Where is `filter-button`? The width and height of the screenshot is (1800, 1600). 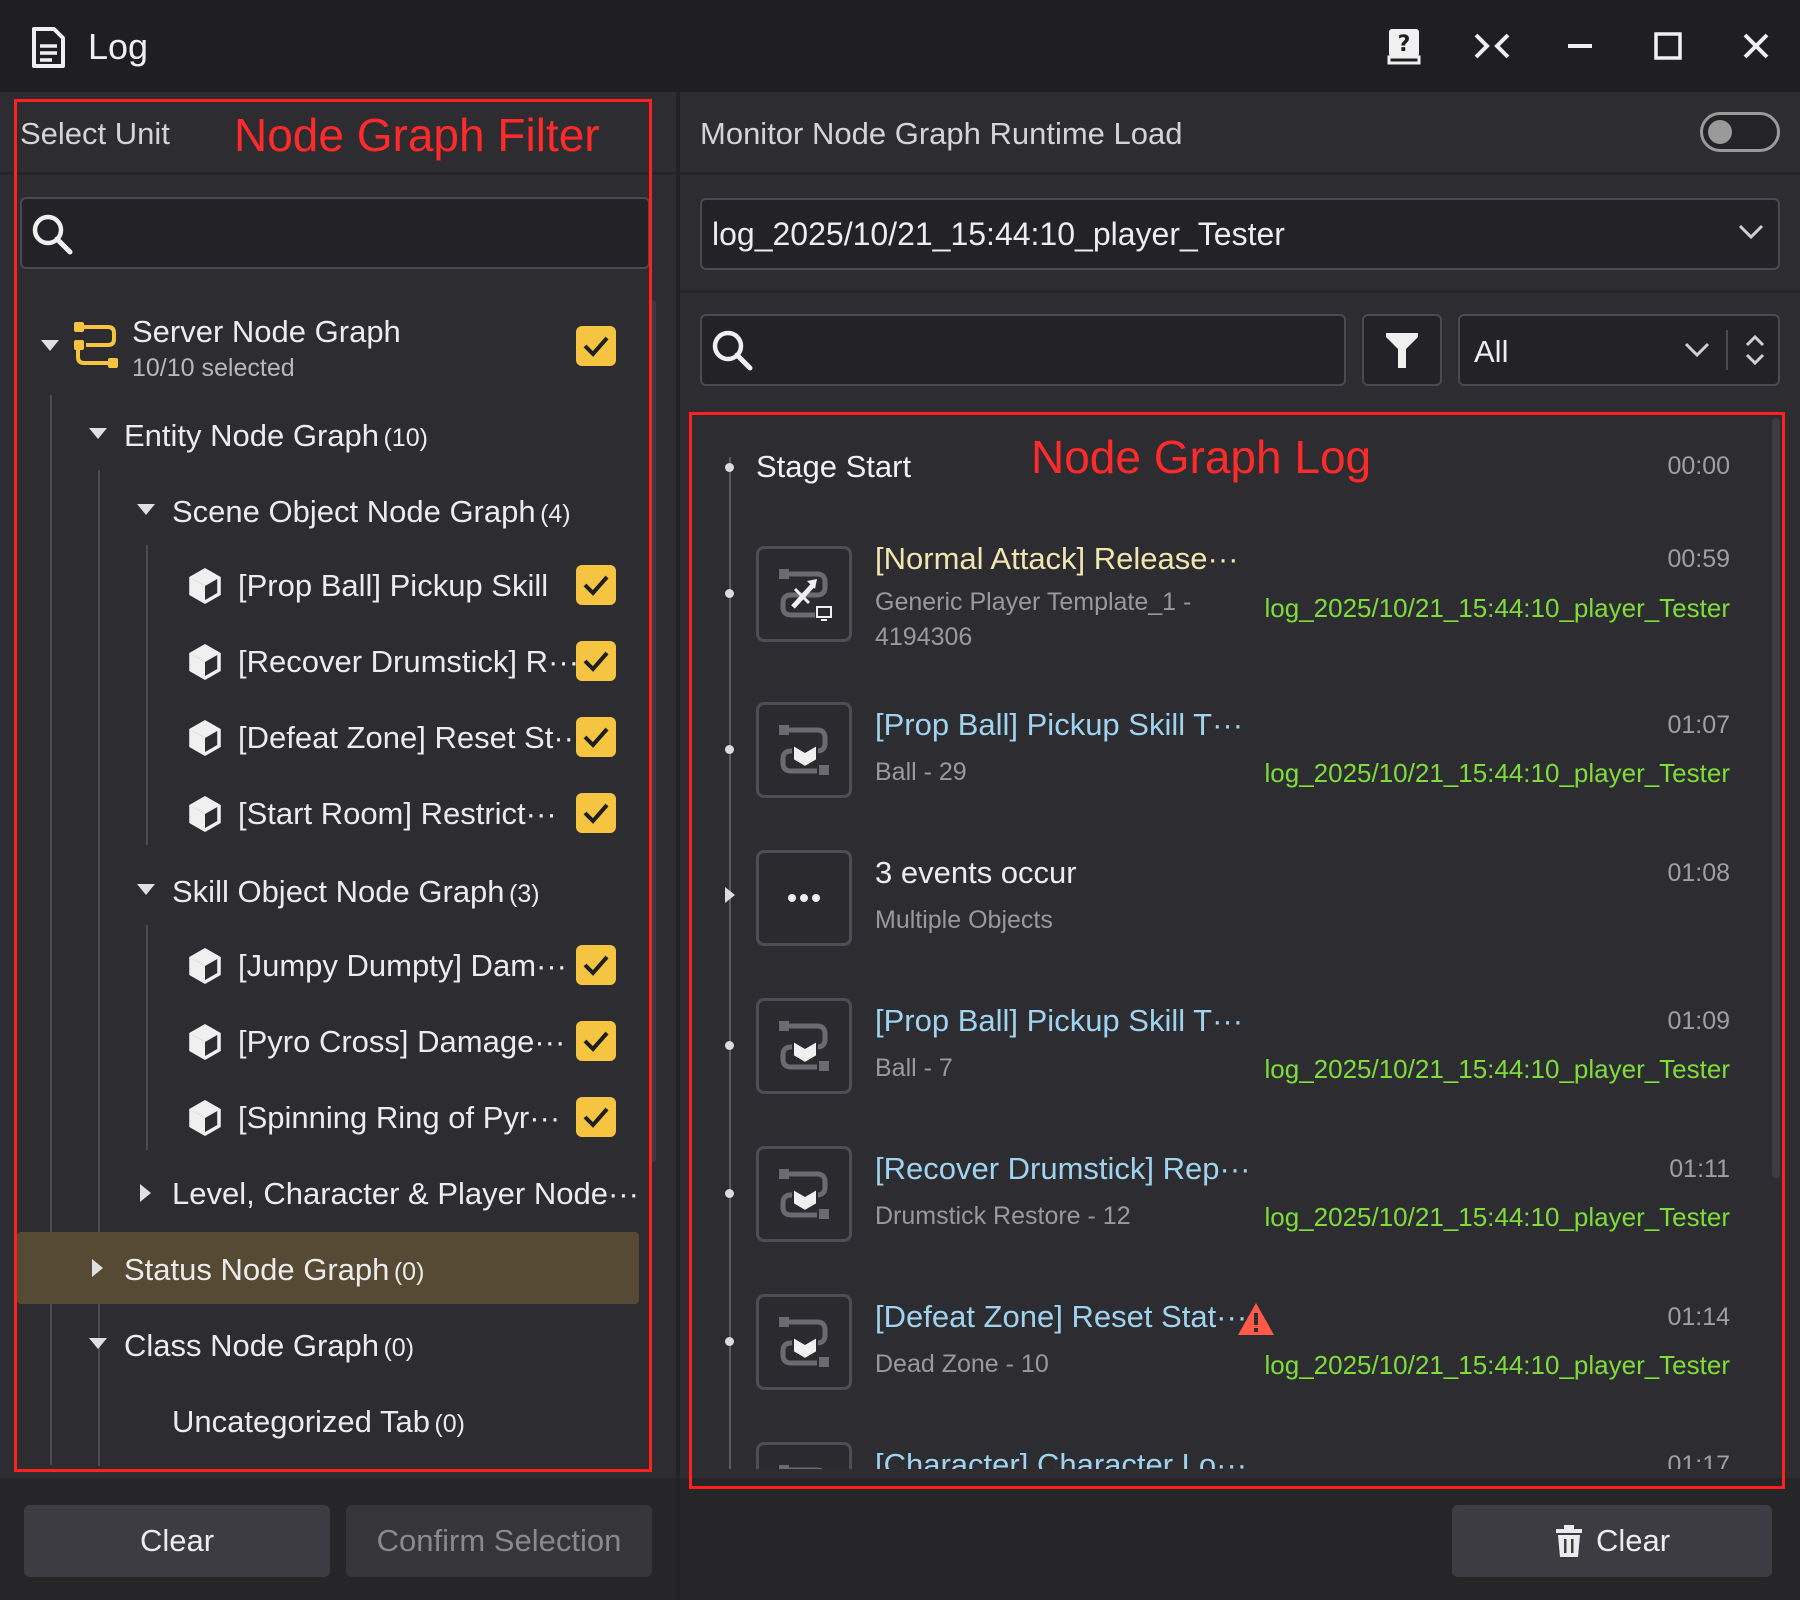 filter-button is located at coordinates (1402, 350).